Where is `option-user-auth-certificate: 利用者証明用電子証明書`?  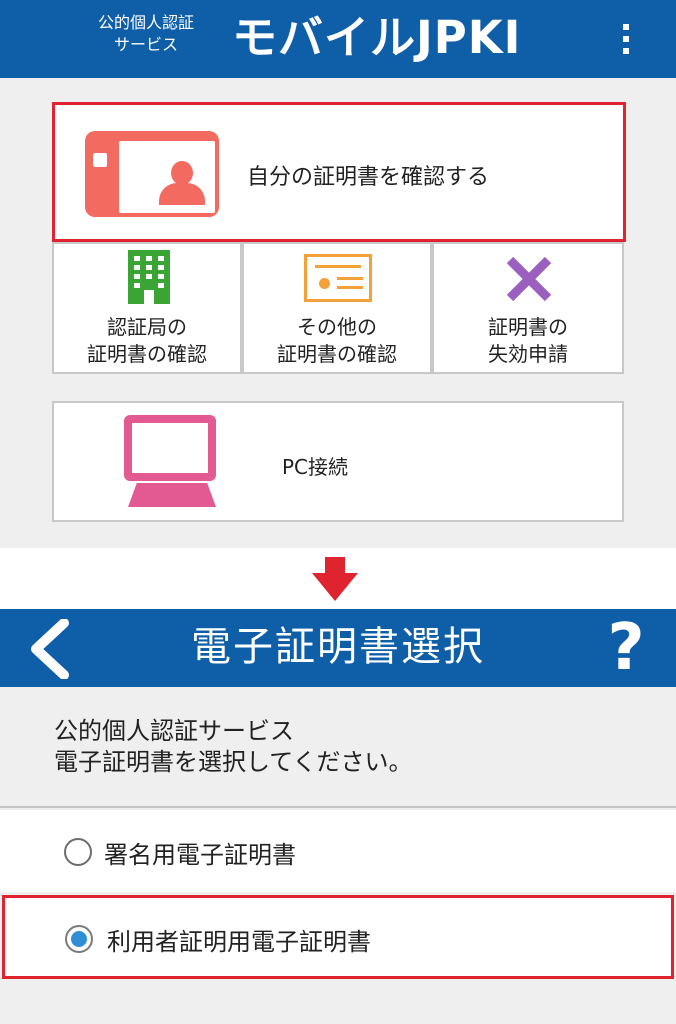
option-user-auth-certificate: 利用者証明用電子証明書 is located at coordinates (338, 937).